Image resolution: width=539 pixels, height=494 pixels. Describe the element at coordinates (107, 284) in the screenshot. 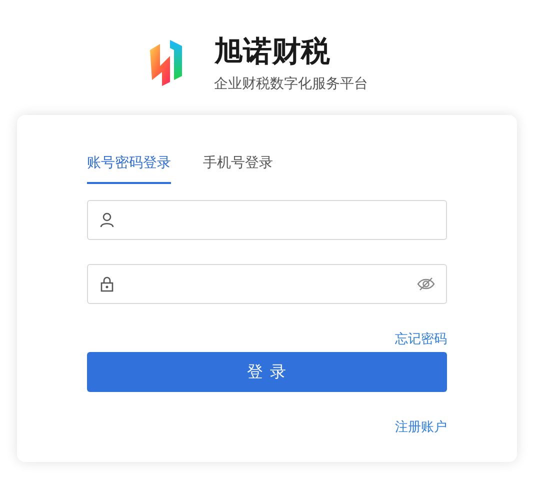

I see `lock-icon` at that location.